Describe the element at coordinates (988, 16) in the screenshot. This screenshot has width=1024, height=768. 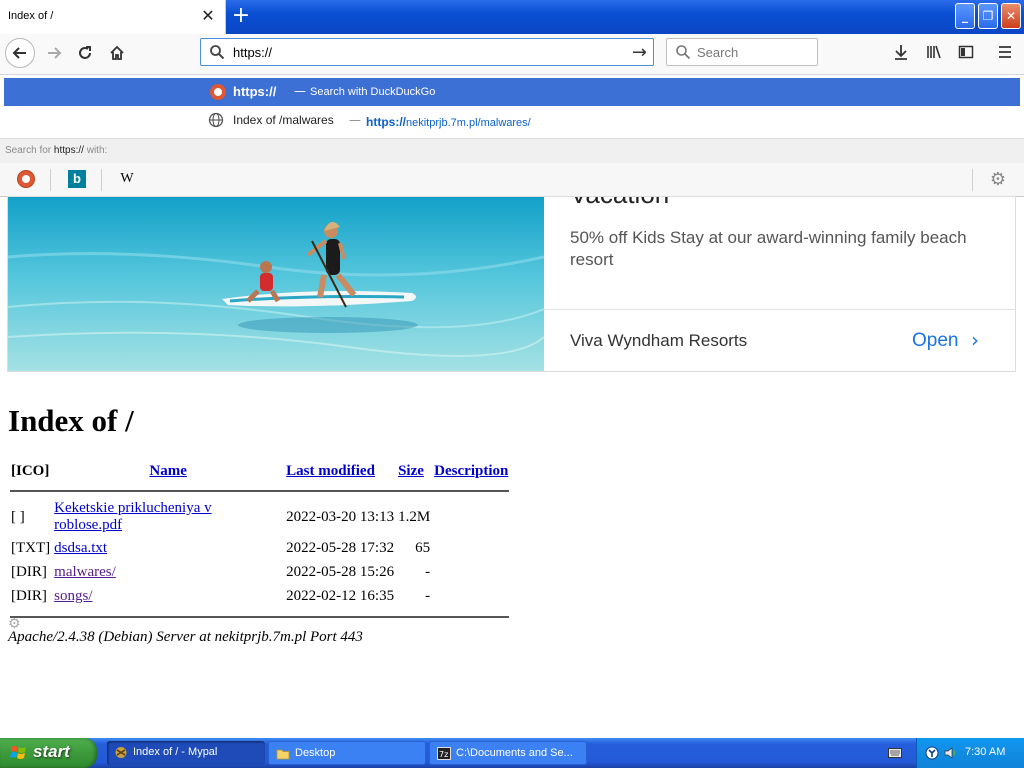
I see `restore-button: ❐` at that location.